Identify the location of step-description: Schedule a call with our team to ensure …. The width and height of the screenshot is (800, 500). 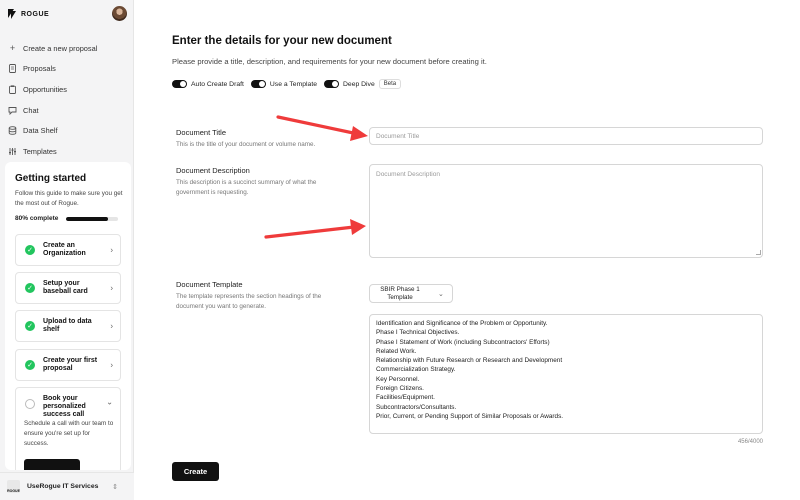
(69, 433).